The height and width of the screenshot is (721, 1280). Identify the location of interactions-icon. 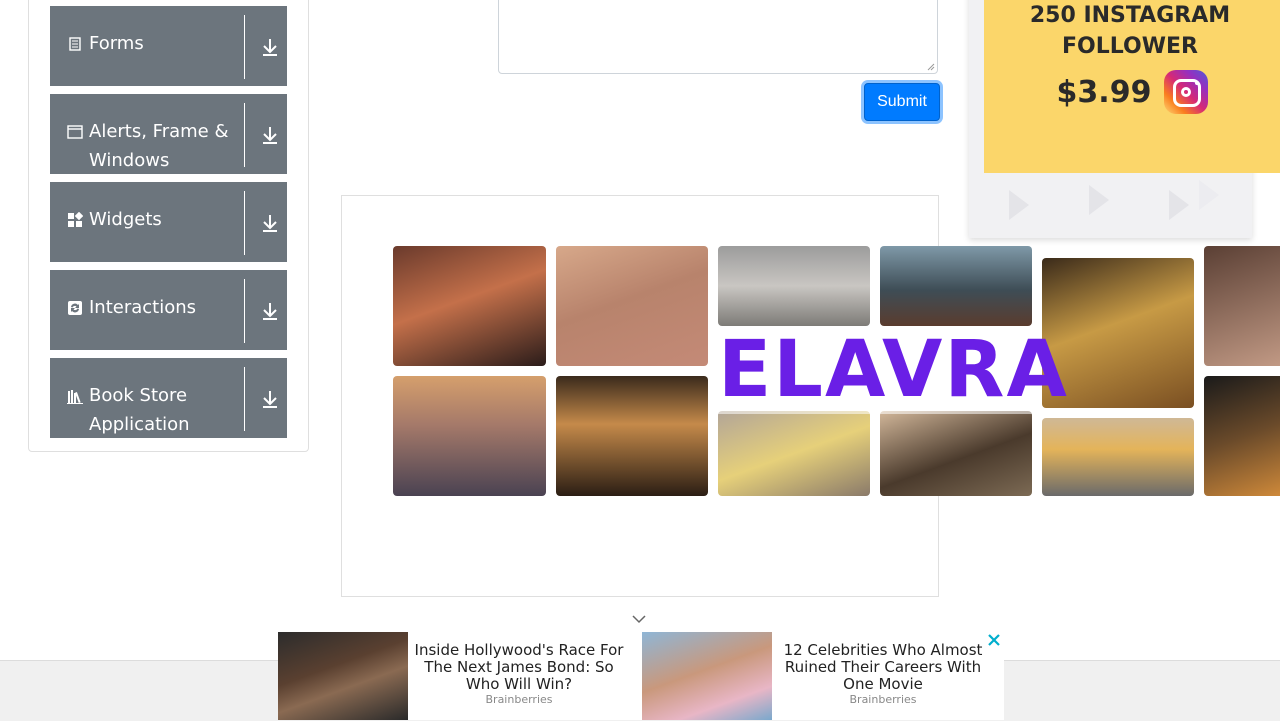
(75, 308).